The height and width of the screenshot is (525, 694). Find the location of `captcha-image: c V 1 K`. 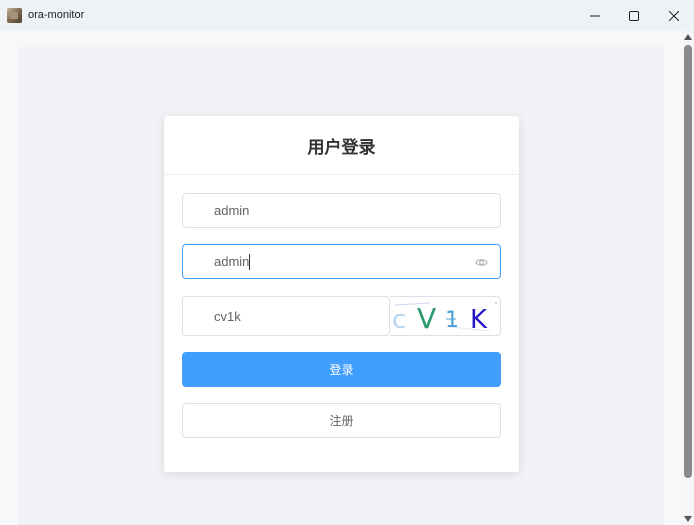

captcha-image: c V 1 K is located at coordinates (445, 316).